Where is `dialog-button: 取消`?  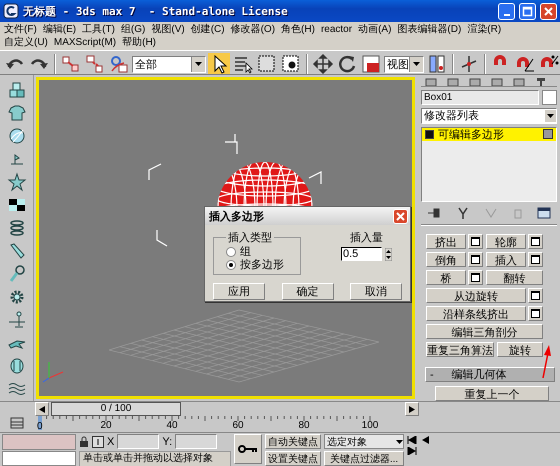 dialog-button: 取消 is located at coordinates (376, 291).